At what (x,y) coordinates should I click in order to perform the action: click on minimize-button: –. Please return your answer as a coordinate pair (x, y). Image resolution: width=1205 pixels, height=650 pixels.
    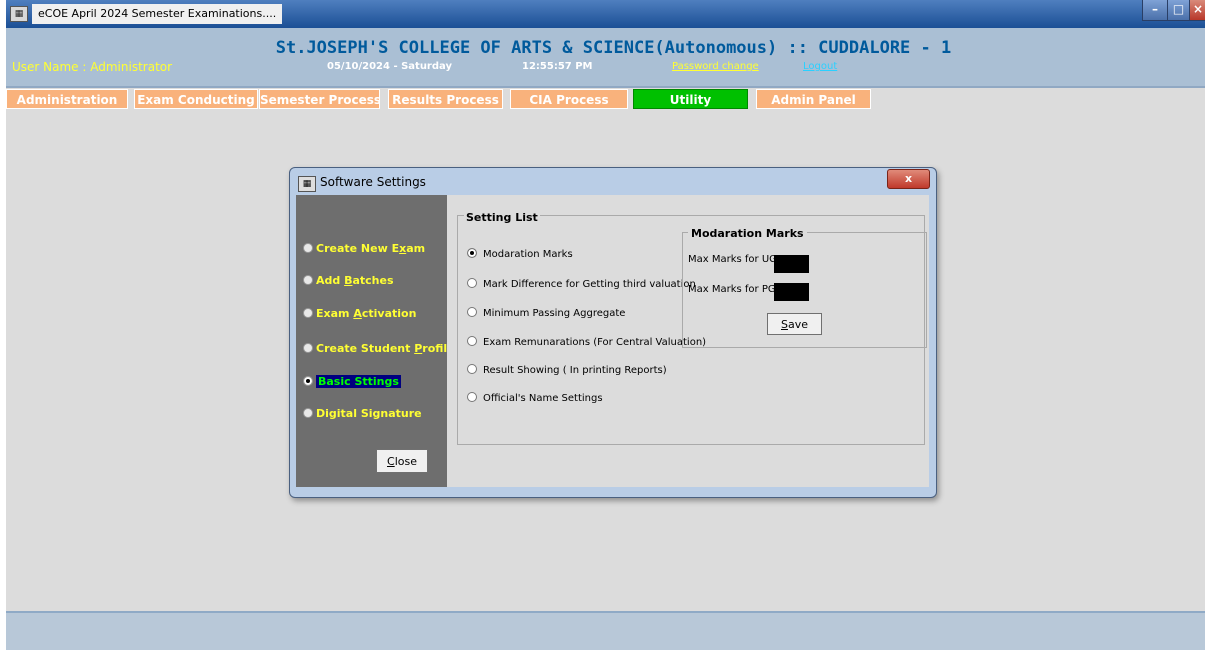
    Looking at the image, I should click on (1155, 10).